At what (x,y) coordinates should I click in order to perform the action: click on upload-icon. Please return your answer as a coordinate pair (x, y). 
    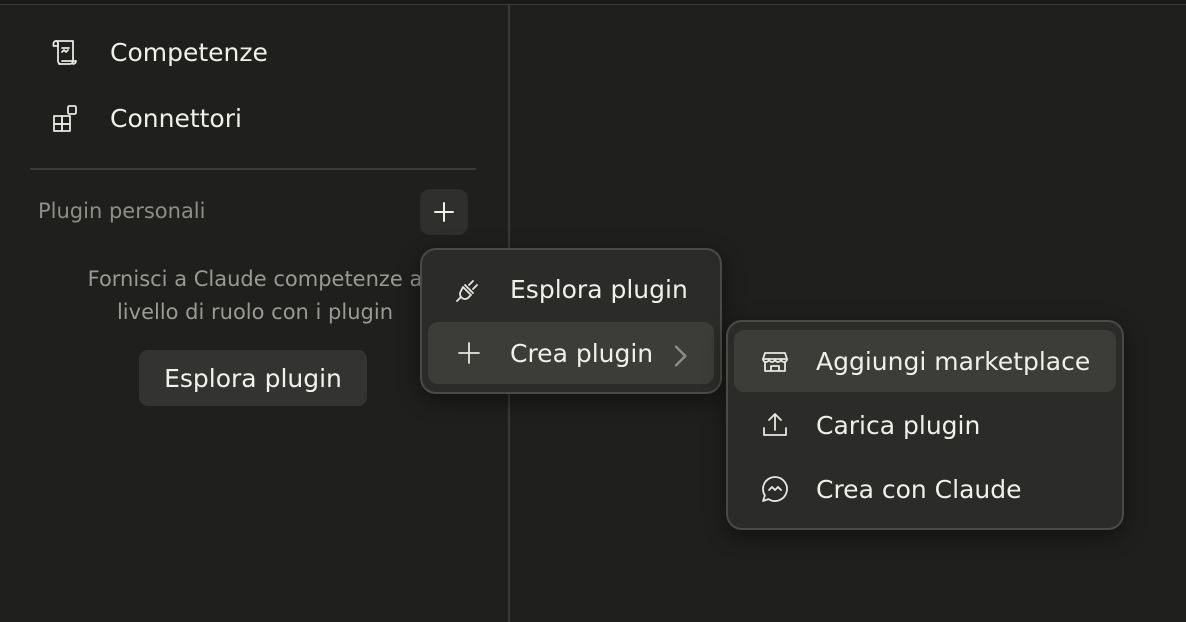
    Looking at the image, I should click on (775, 425).